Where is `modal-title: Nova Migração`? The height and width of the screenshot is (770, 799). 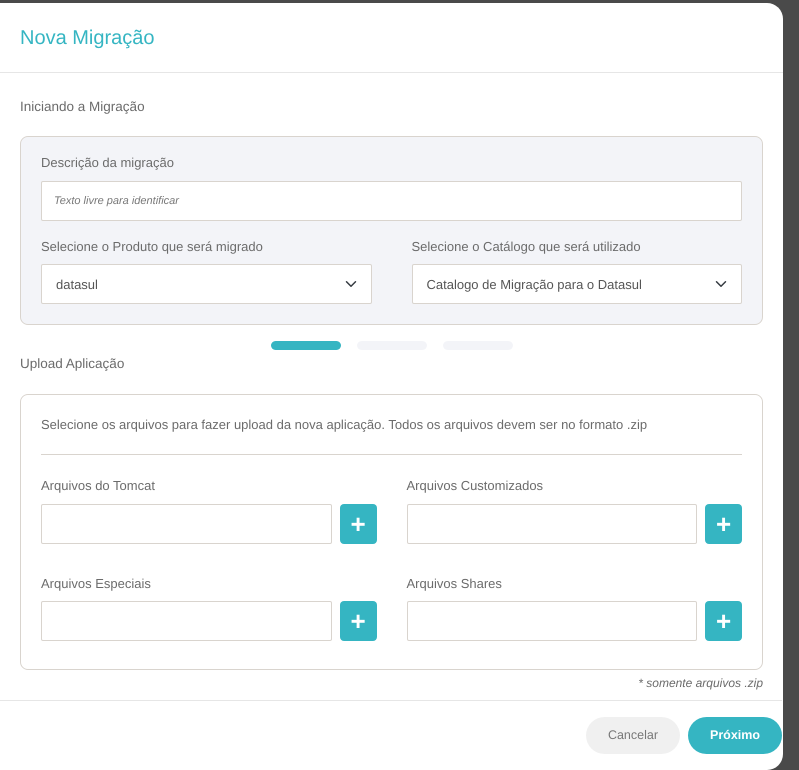 modal-title: Nova Migração is located at coordinates (87, 38).